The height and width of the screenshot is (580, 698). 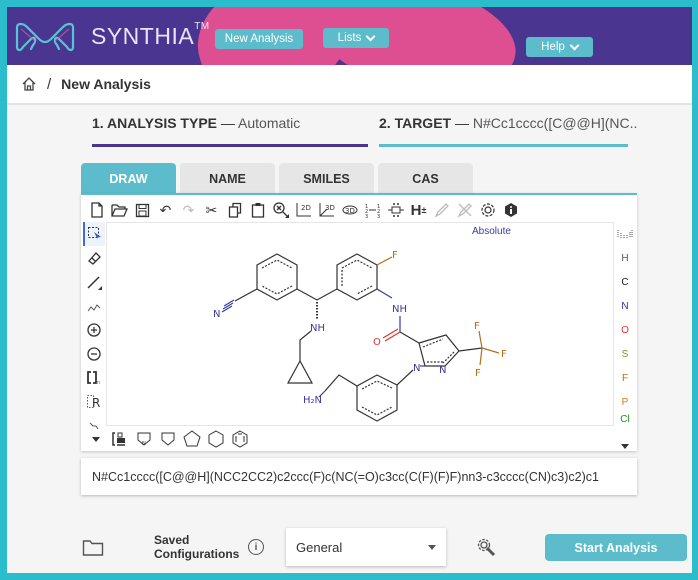 I want to click on atom-c-button: C, so click(x=624, y=282).